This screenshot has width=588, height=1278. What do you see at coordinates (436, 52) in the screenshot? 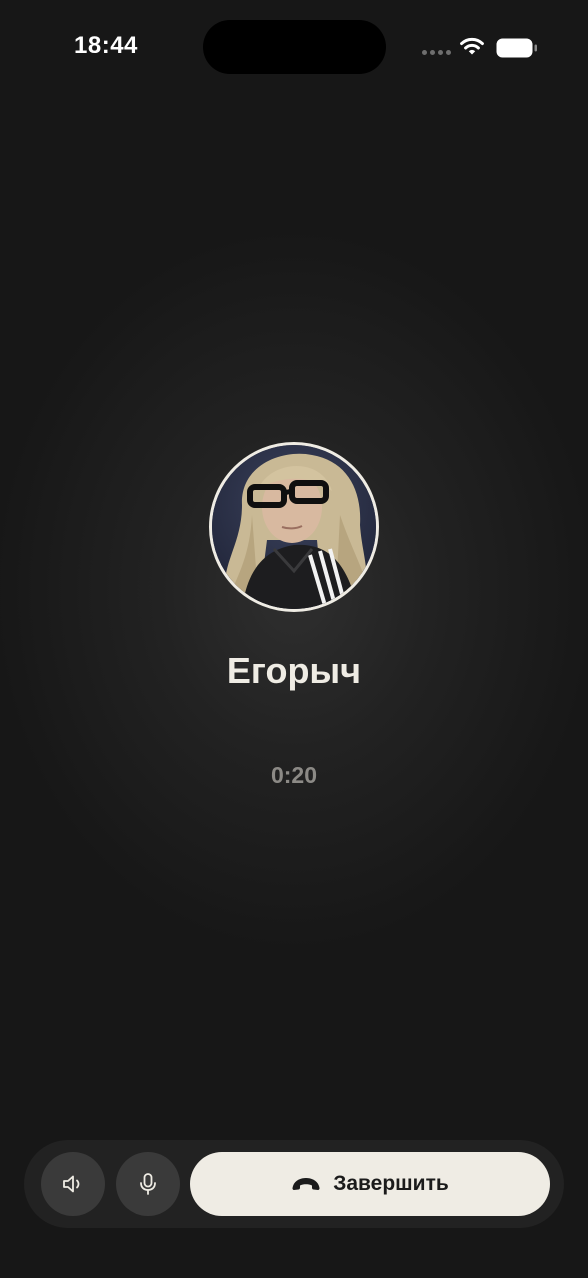
I see `signal-icon` at bounding box center [436, 52].